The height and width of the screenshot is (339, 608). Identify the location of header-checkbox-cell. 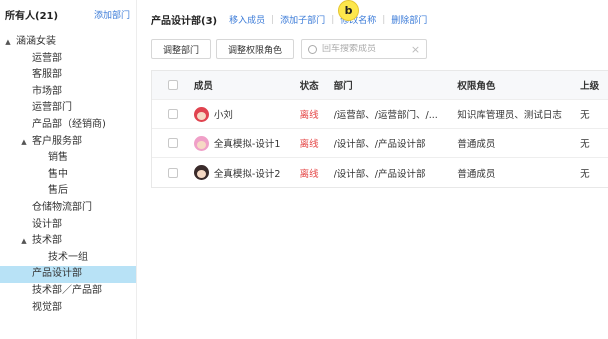
(173, 85).